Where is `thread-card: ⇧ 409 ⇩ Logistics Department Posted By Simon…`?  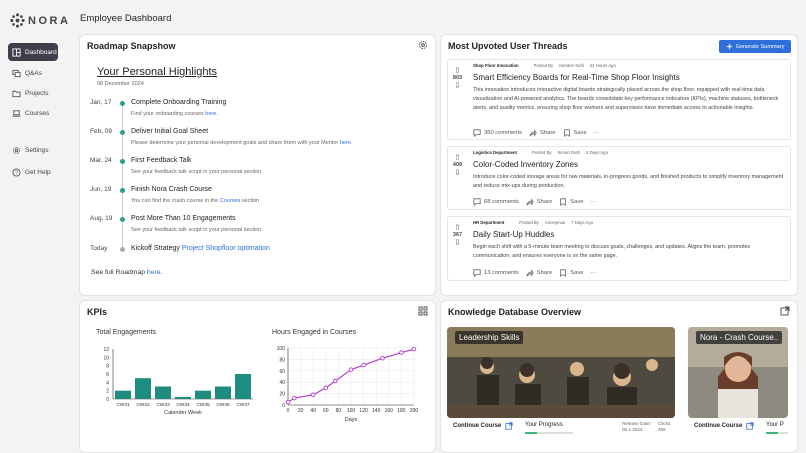
thread-card: ⇧ 409 ⇩ Logistics Department Posted By Simon… is located at coordinates (619, 178).